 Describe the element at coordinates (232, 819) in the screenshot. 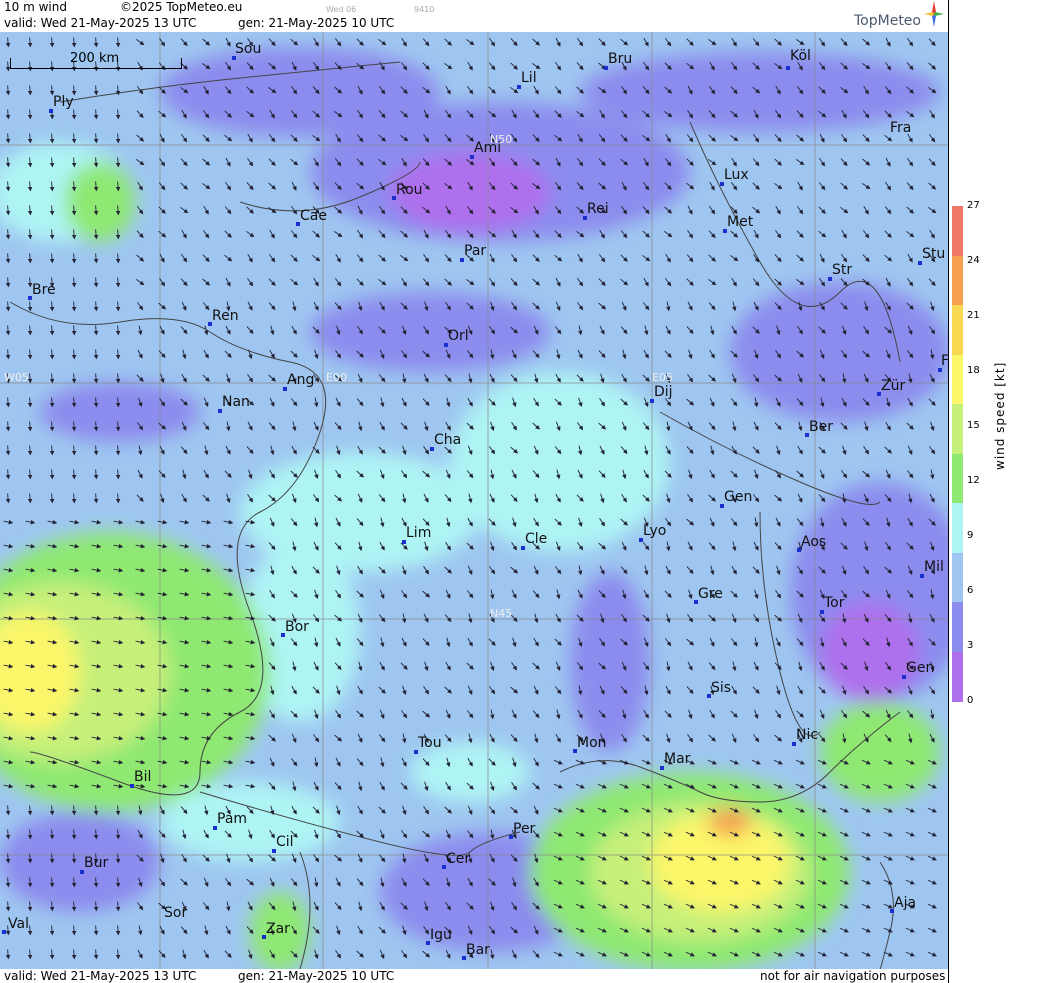

I see `city-label: Pam` at that location.